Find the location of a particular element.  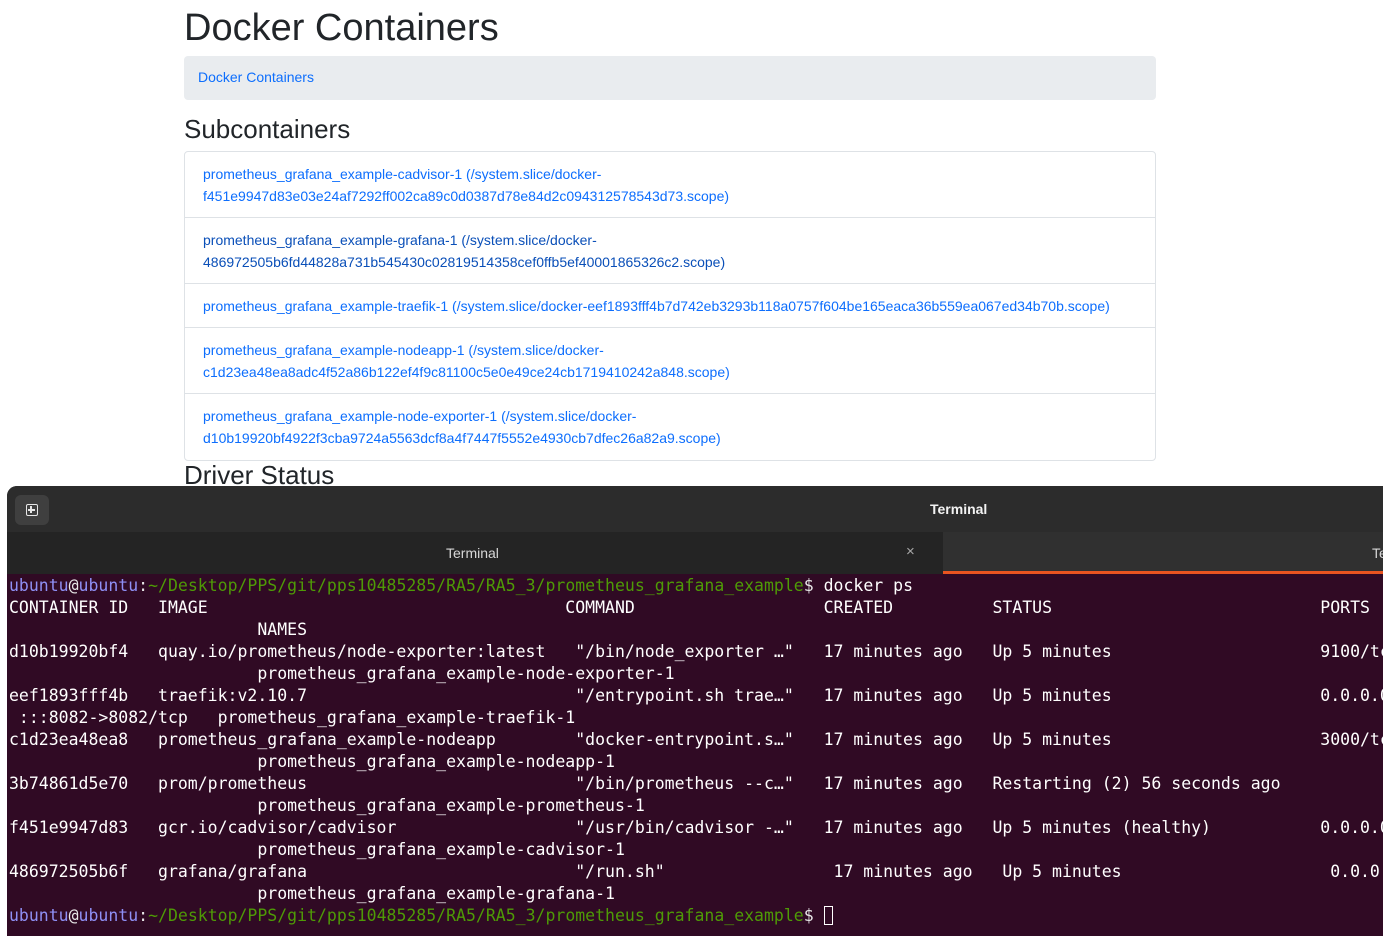

breadcrumb-link-docker-containers: Docker Containers is located at coordinates (256, 77).